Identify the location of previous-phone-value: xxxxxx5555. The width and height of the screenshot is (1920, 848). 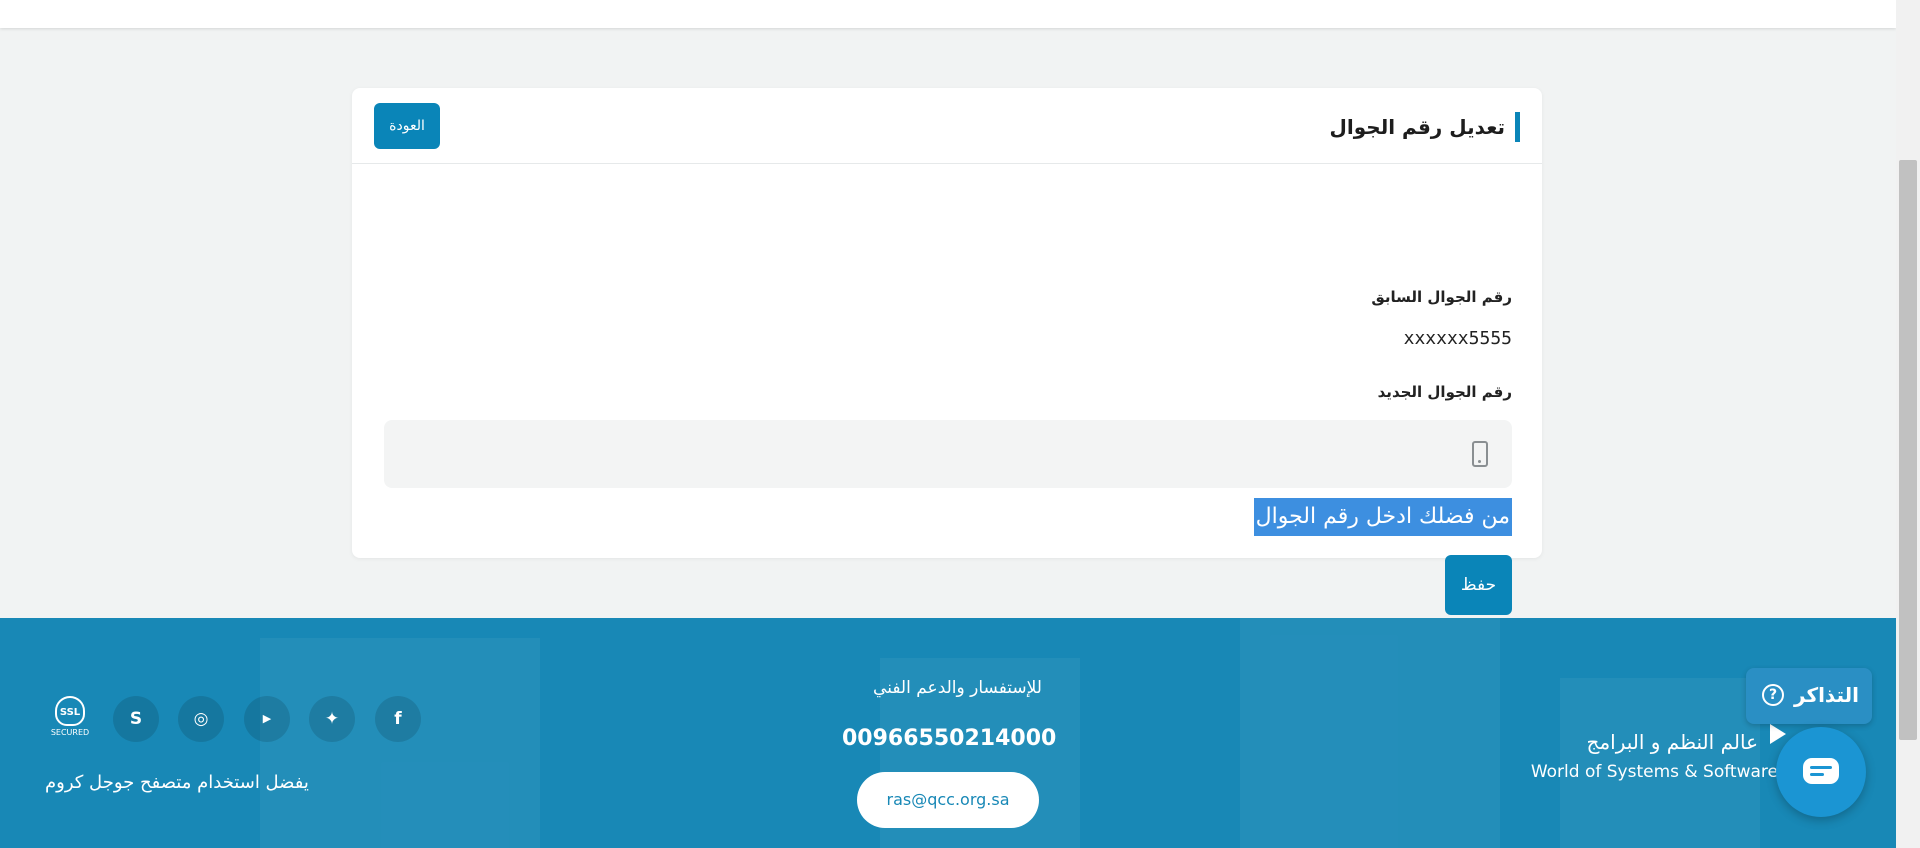
(1457, 338).